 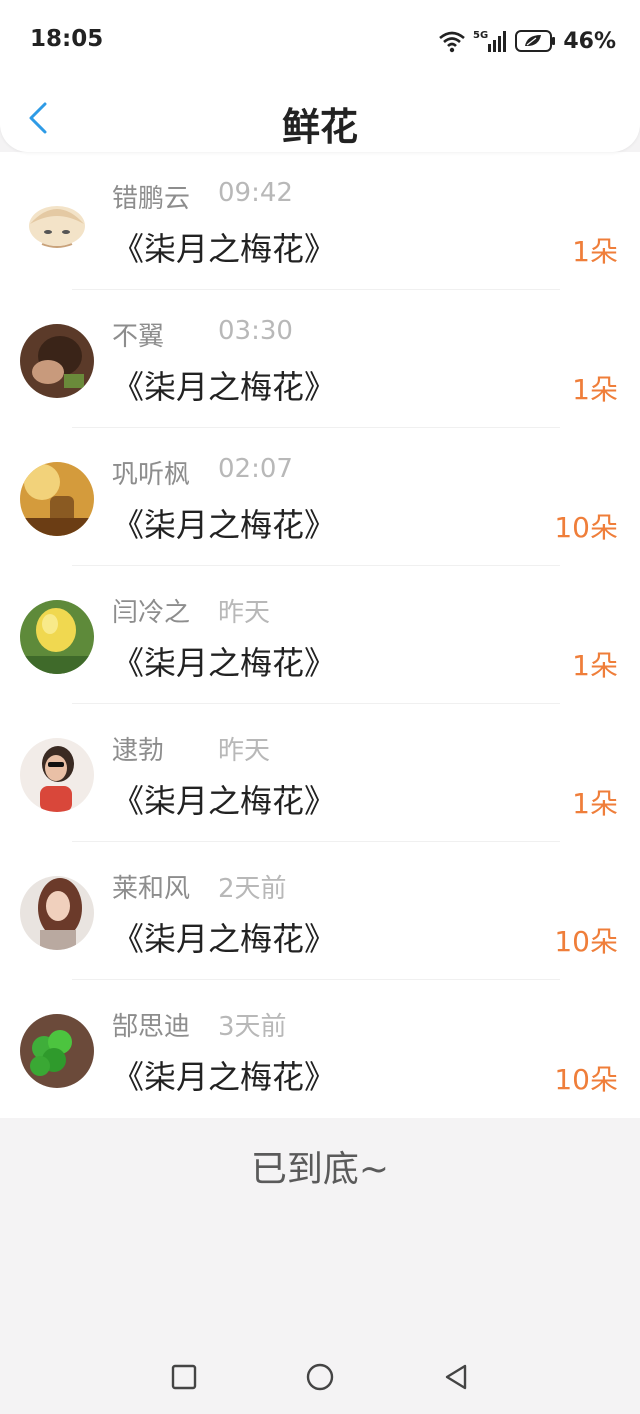 What do you see at coordinates (151, 1027) in the screenshot?
I see `sender-name: 郜思迪` at bounding box center [151, 1027].